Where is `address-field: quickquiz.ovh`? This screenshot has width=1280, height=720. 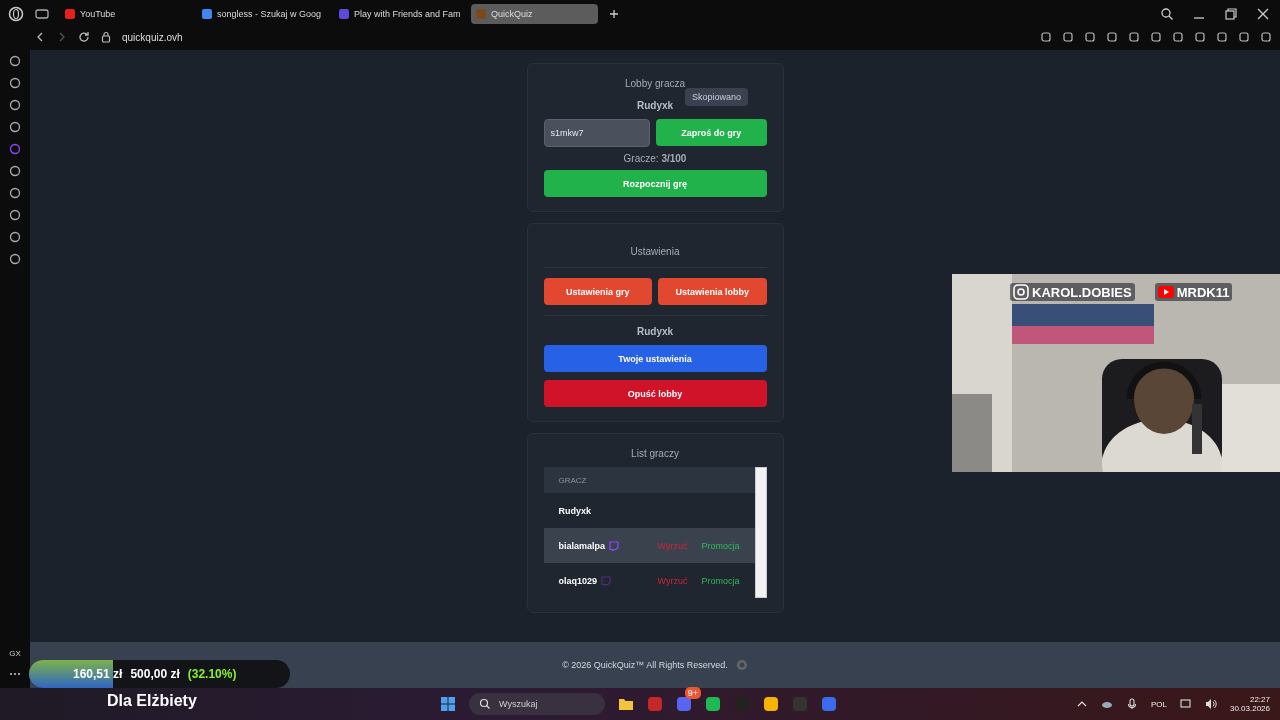 address-field: quickquiz.ovh is located at coordinates (152, 37).